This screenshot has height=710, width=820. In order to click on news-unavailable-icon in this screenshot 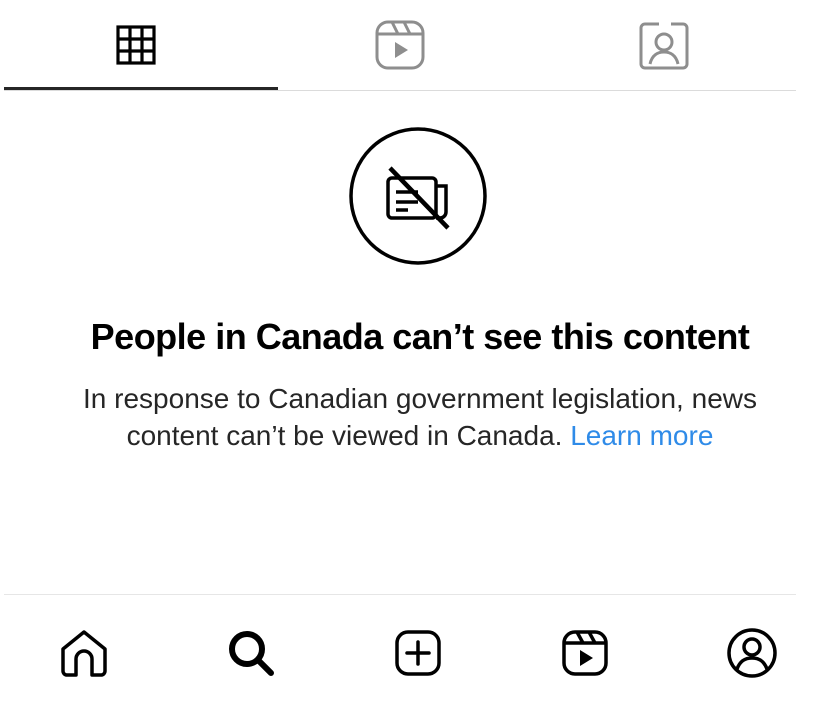, I will do `click(418, 196)`.